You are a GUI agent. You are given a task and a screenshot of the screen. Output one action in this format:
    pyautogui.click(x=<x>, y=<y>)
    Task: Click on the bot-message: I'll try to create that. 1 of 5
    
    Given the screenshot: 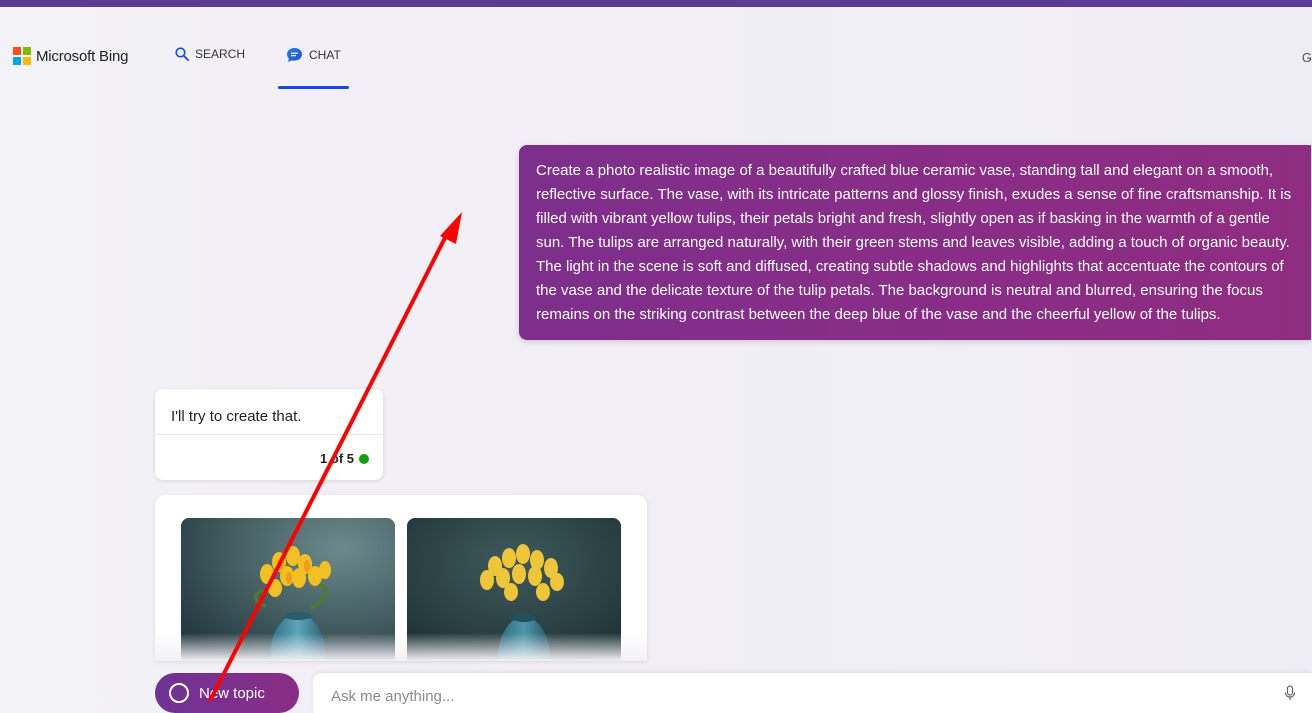 What is the action you would take?
    pyautogui.click(x=269, y=434)
    